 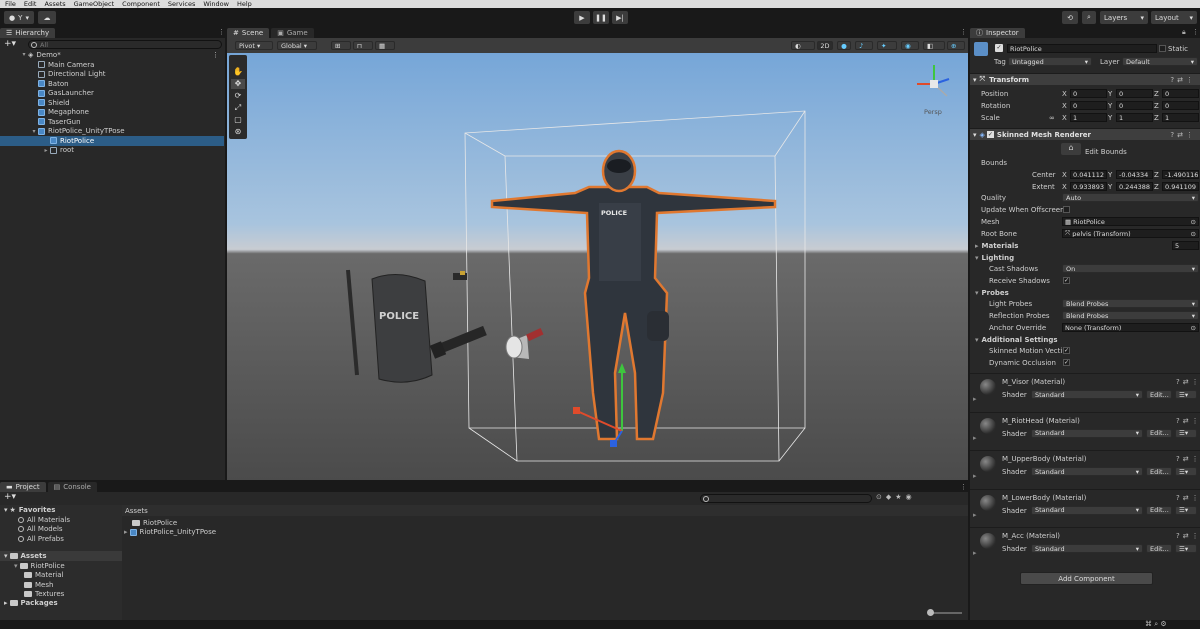 I want to click on move-tool-button: ✥, so click(x=238, y=84).